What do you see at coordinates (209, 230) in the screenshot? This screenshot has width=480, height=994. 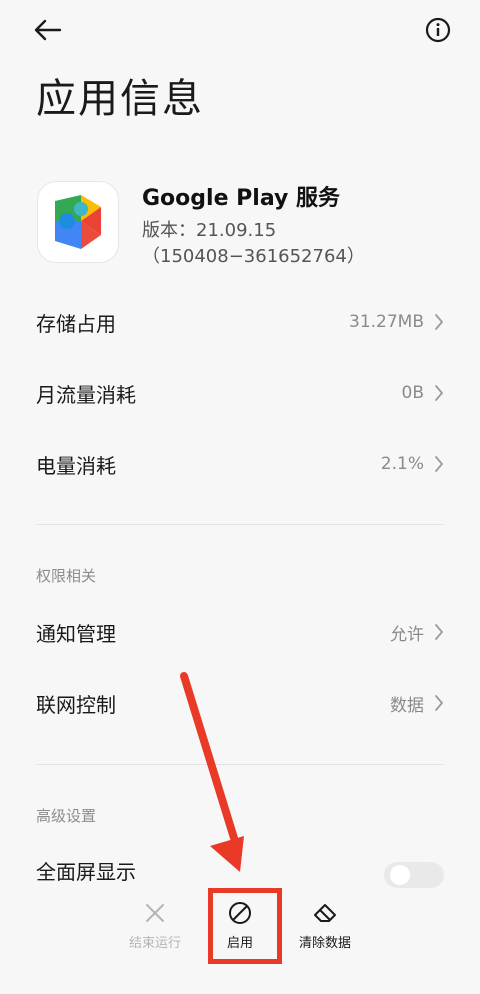 I see `app-version: 版本：21.09.15` at bounding box center [209, 230].